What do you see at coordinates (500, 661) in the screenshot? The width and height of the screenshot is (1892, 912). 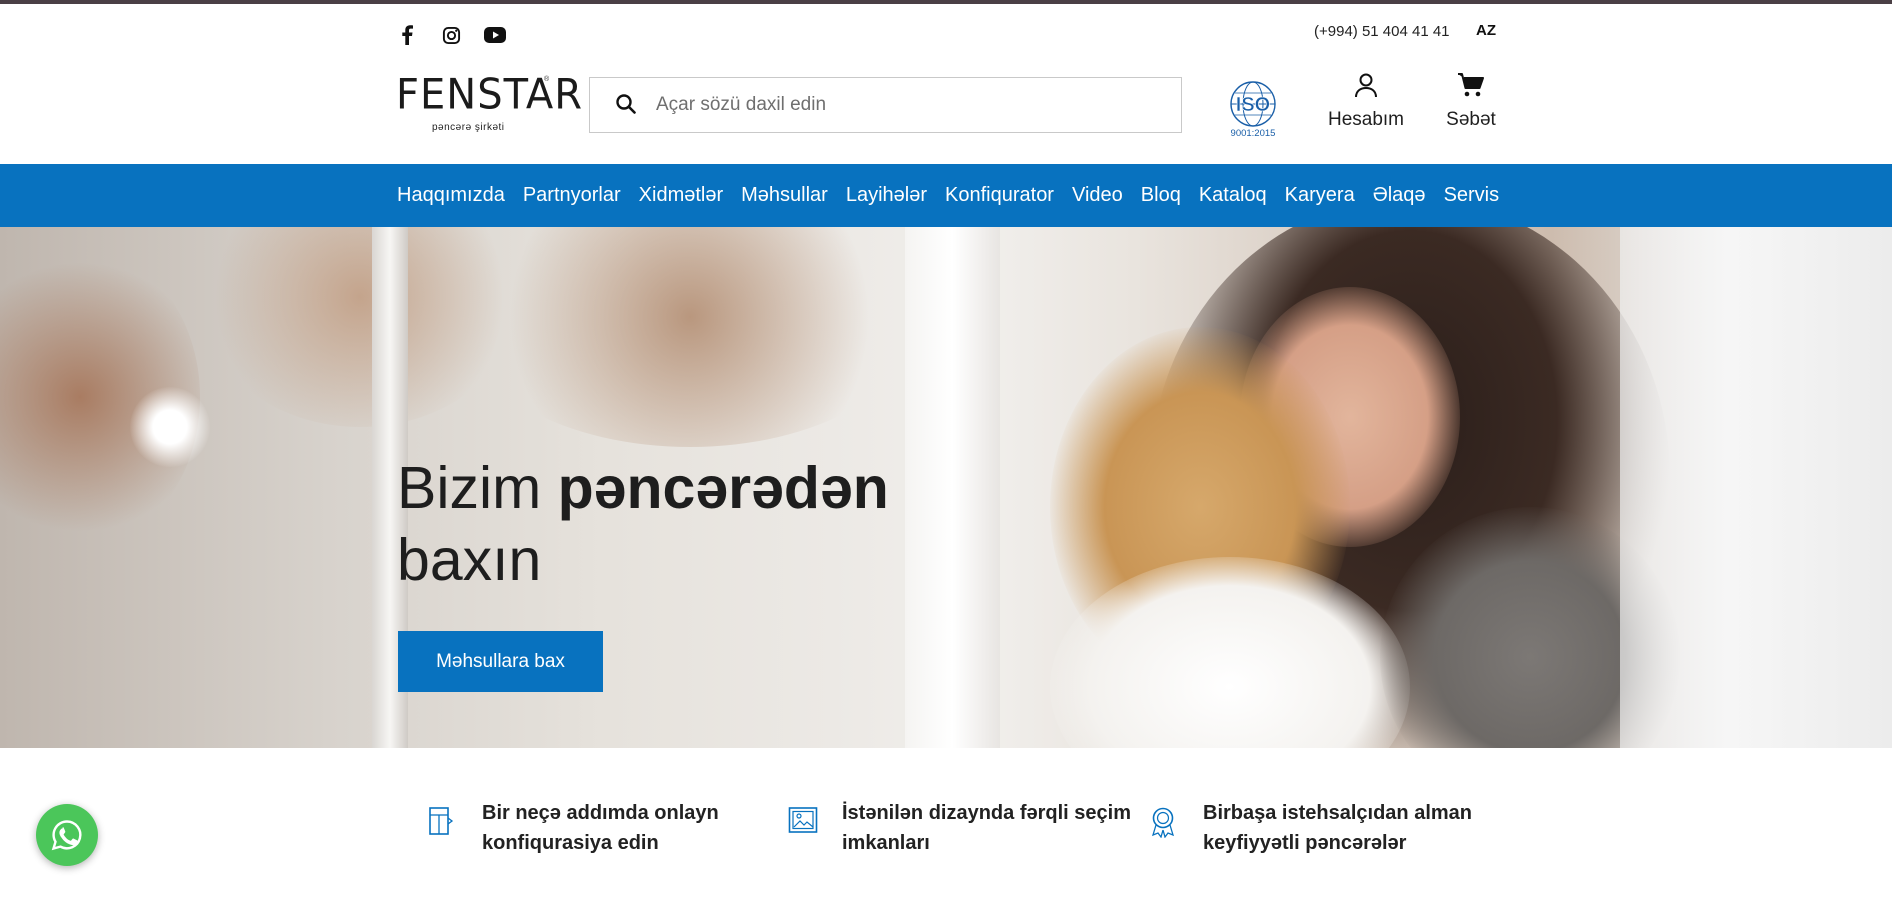 I see `view-products-button: Məhsullara bax` at bounding box center [500, 661].